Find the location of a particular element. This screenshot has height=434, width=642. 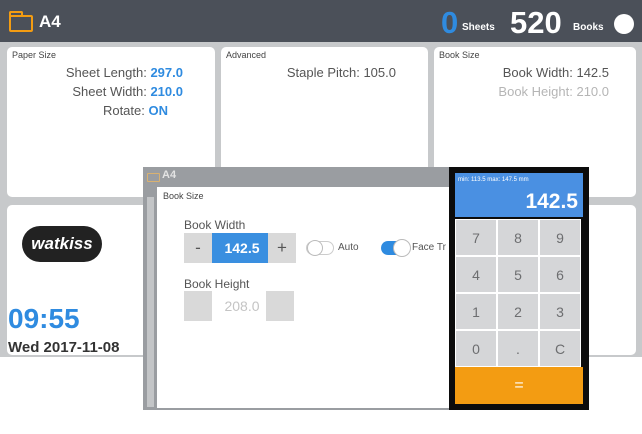

height-increment-button is located at coordinates (280, 306).